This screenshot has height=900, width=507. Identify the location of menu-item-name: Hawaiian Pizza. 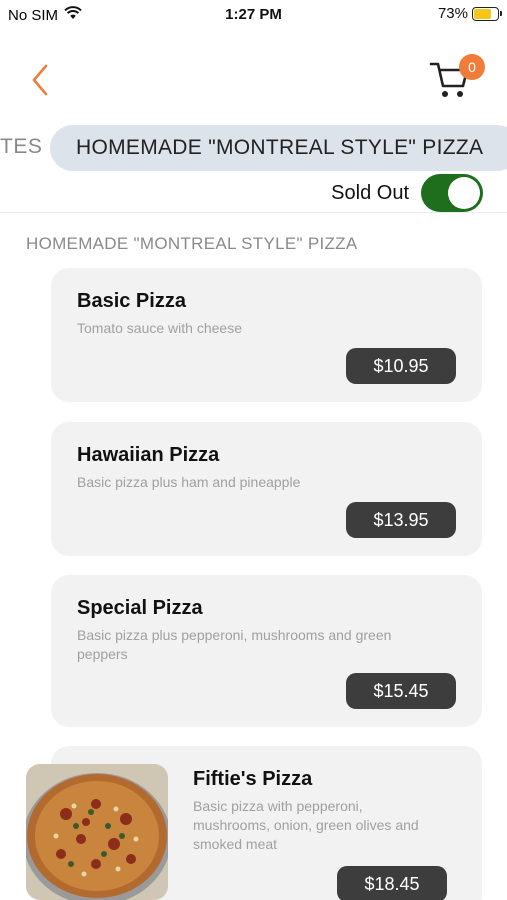
(148, 455).